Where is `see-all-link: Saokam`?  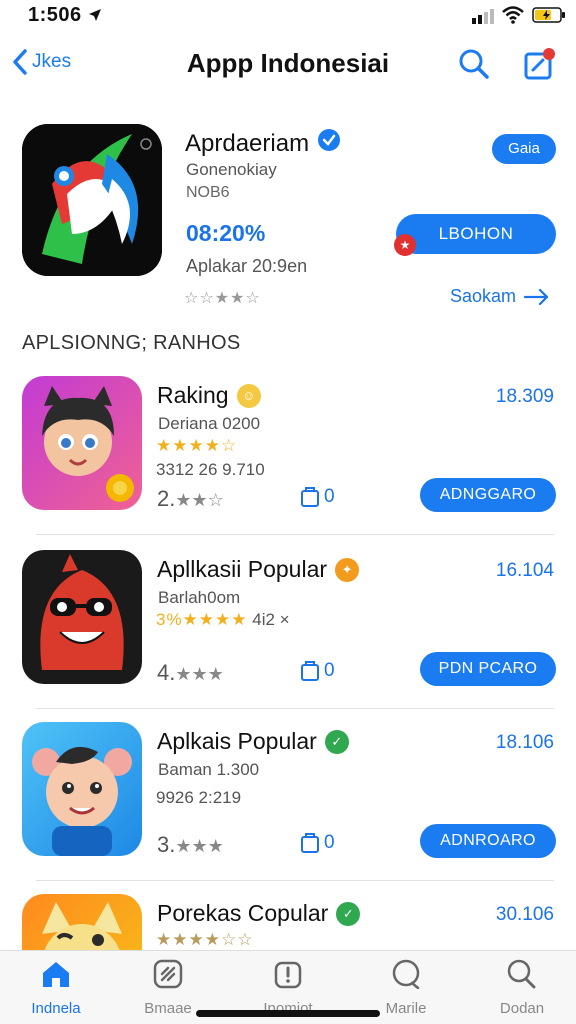 see-all-link: Saokam is located at coordinates (500, 296).